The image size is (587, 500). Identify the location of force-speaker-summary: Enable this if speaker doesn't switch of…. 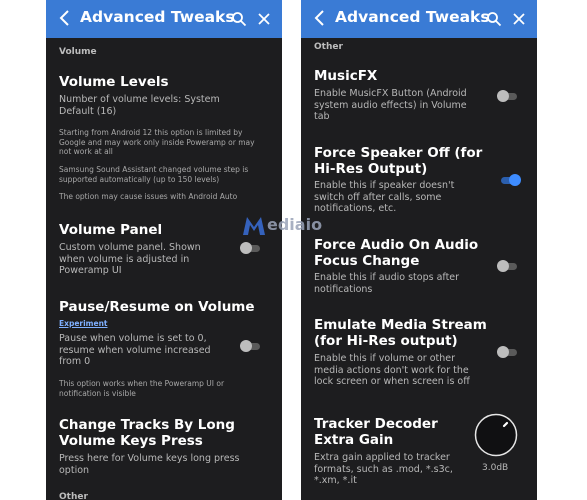
(384, 197).